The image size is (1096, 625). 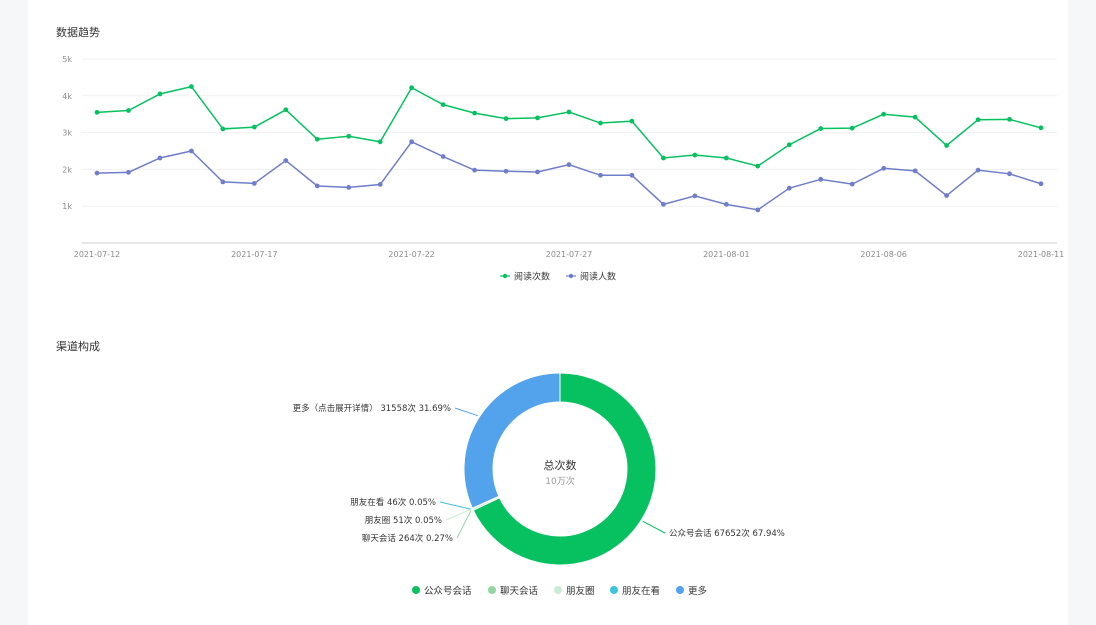 What do you see at coordinates (726, 254) in the screenshot?
I see `x-tick-label: 2021-08-01` at bounding box center [726, 254].